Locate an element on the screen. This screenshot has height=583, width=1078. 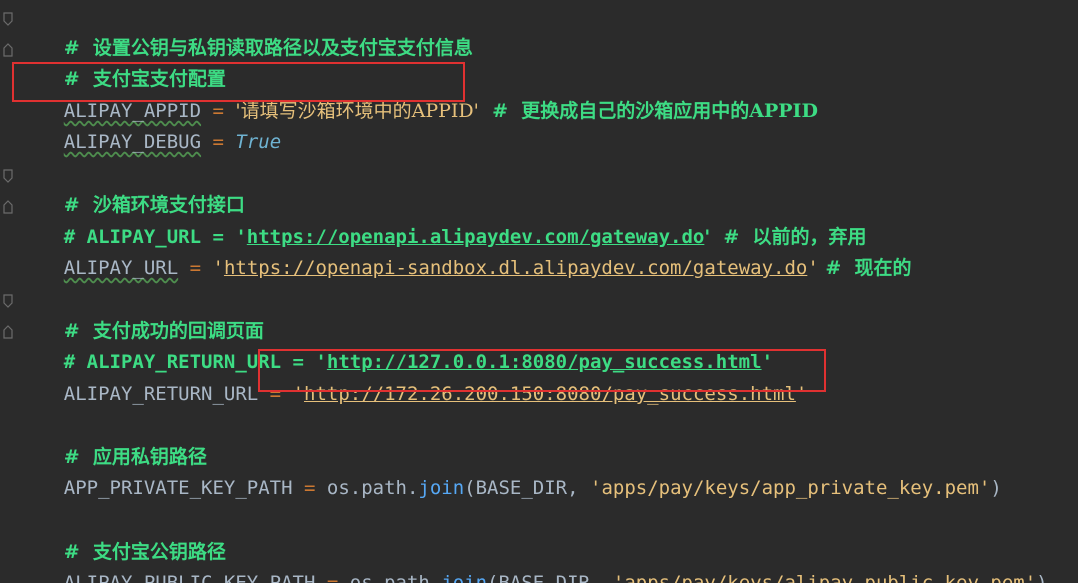
variable-name: ALIPAY_RETURN_URL is located at coordinates (161, 394).